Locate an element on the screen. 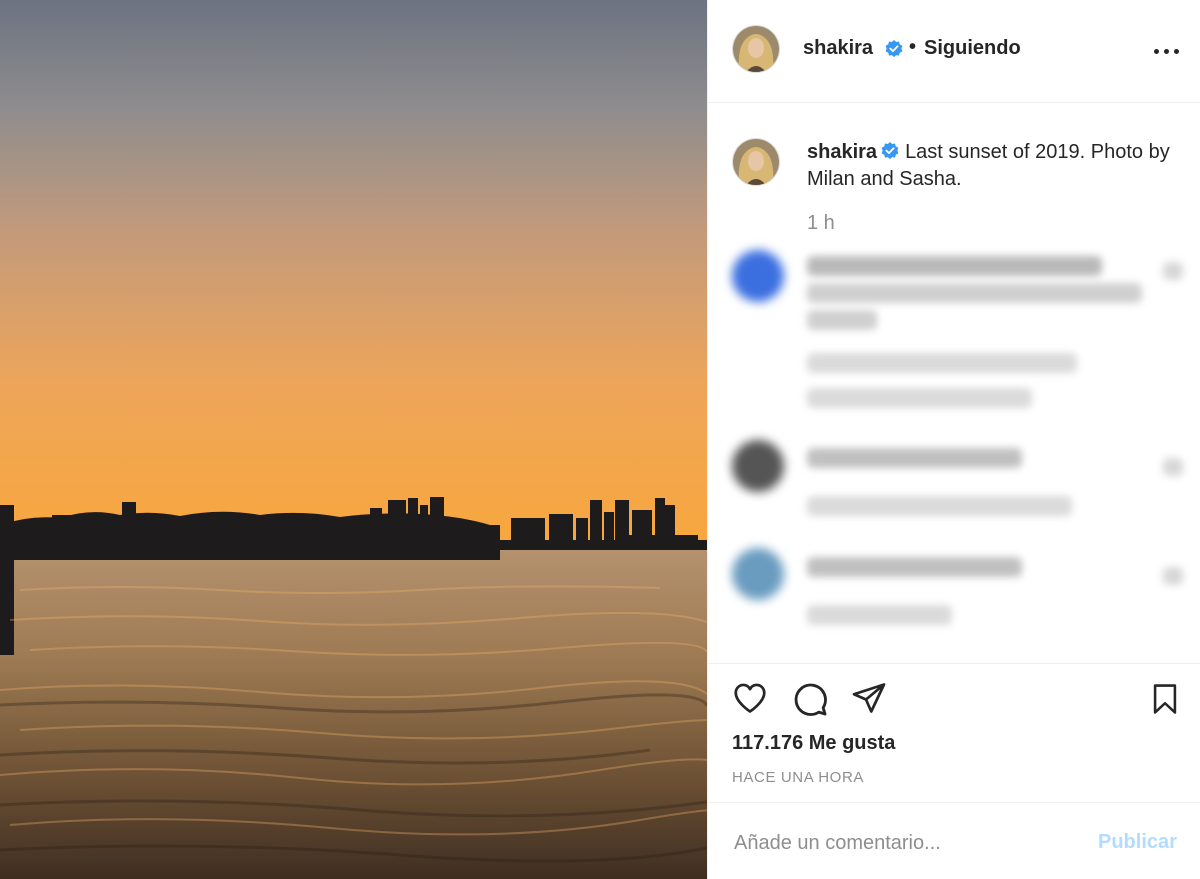  add-comment-bar: Publicar is located at coordinates (954, 840).